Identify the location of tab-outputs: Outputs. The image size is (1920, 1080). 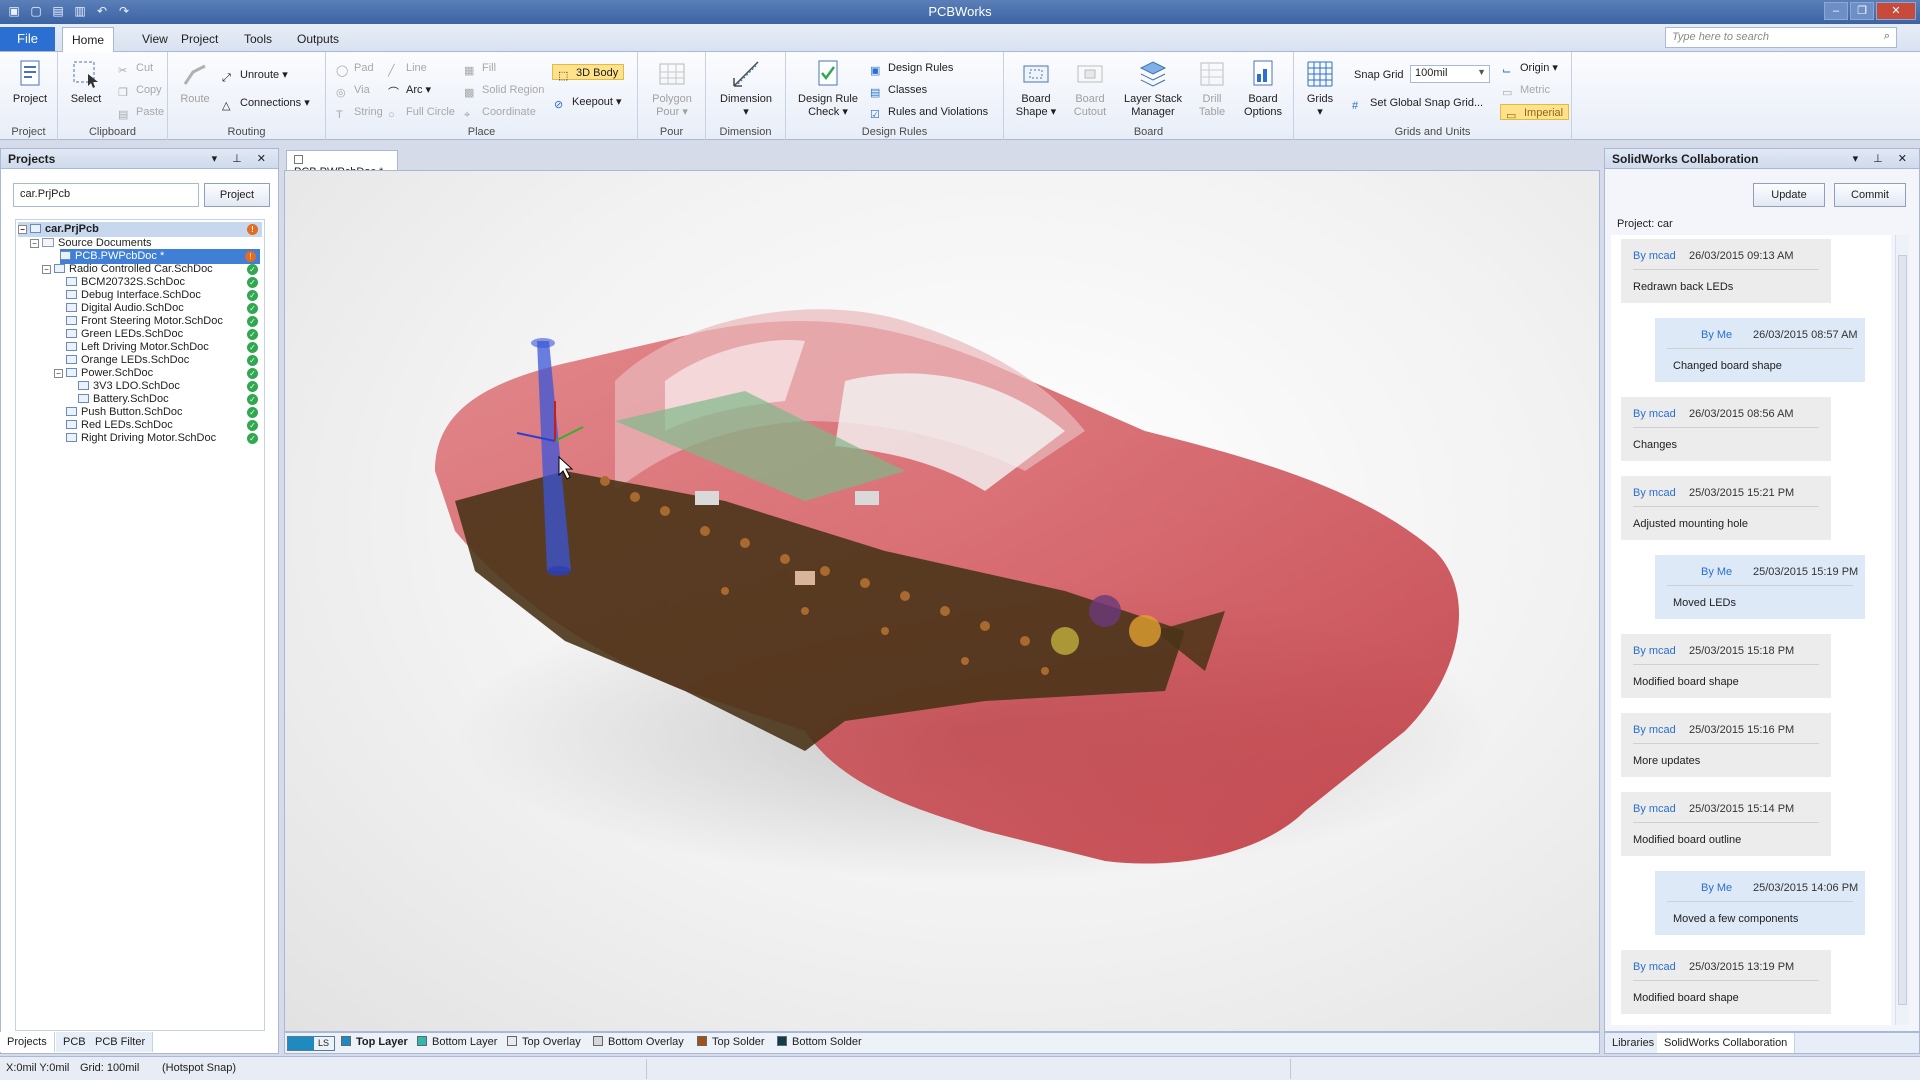
(318, 39).